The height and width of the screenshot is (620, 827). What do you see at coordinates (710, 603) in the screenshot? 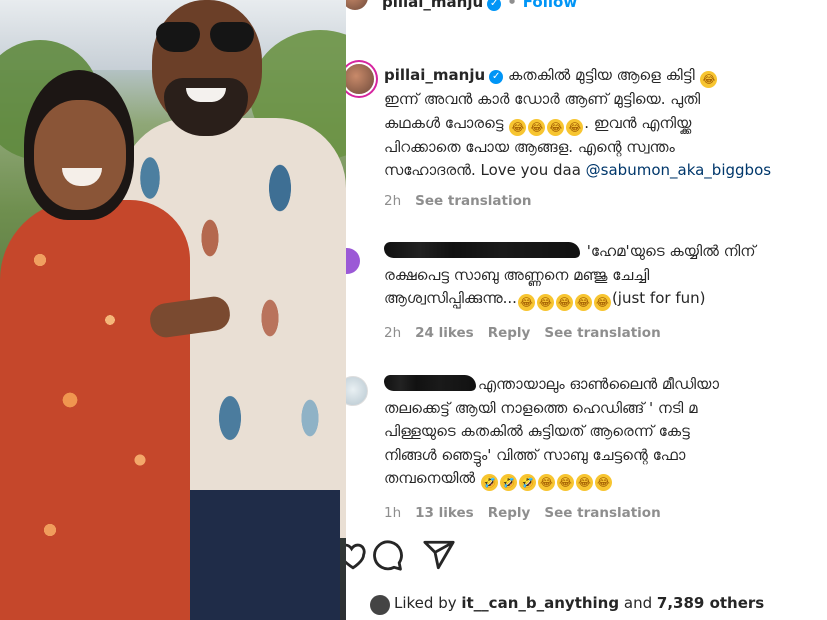
I see `liked-by-others-link: 7,389 others` at bounding box center [710, 603].